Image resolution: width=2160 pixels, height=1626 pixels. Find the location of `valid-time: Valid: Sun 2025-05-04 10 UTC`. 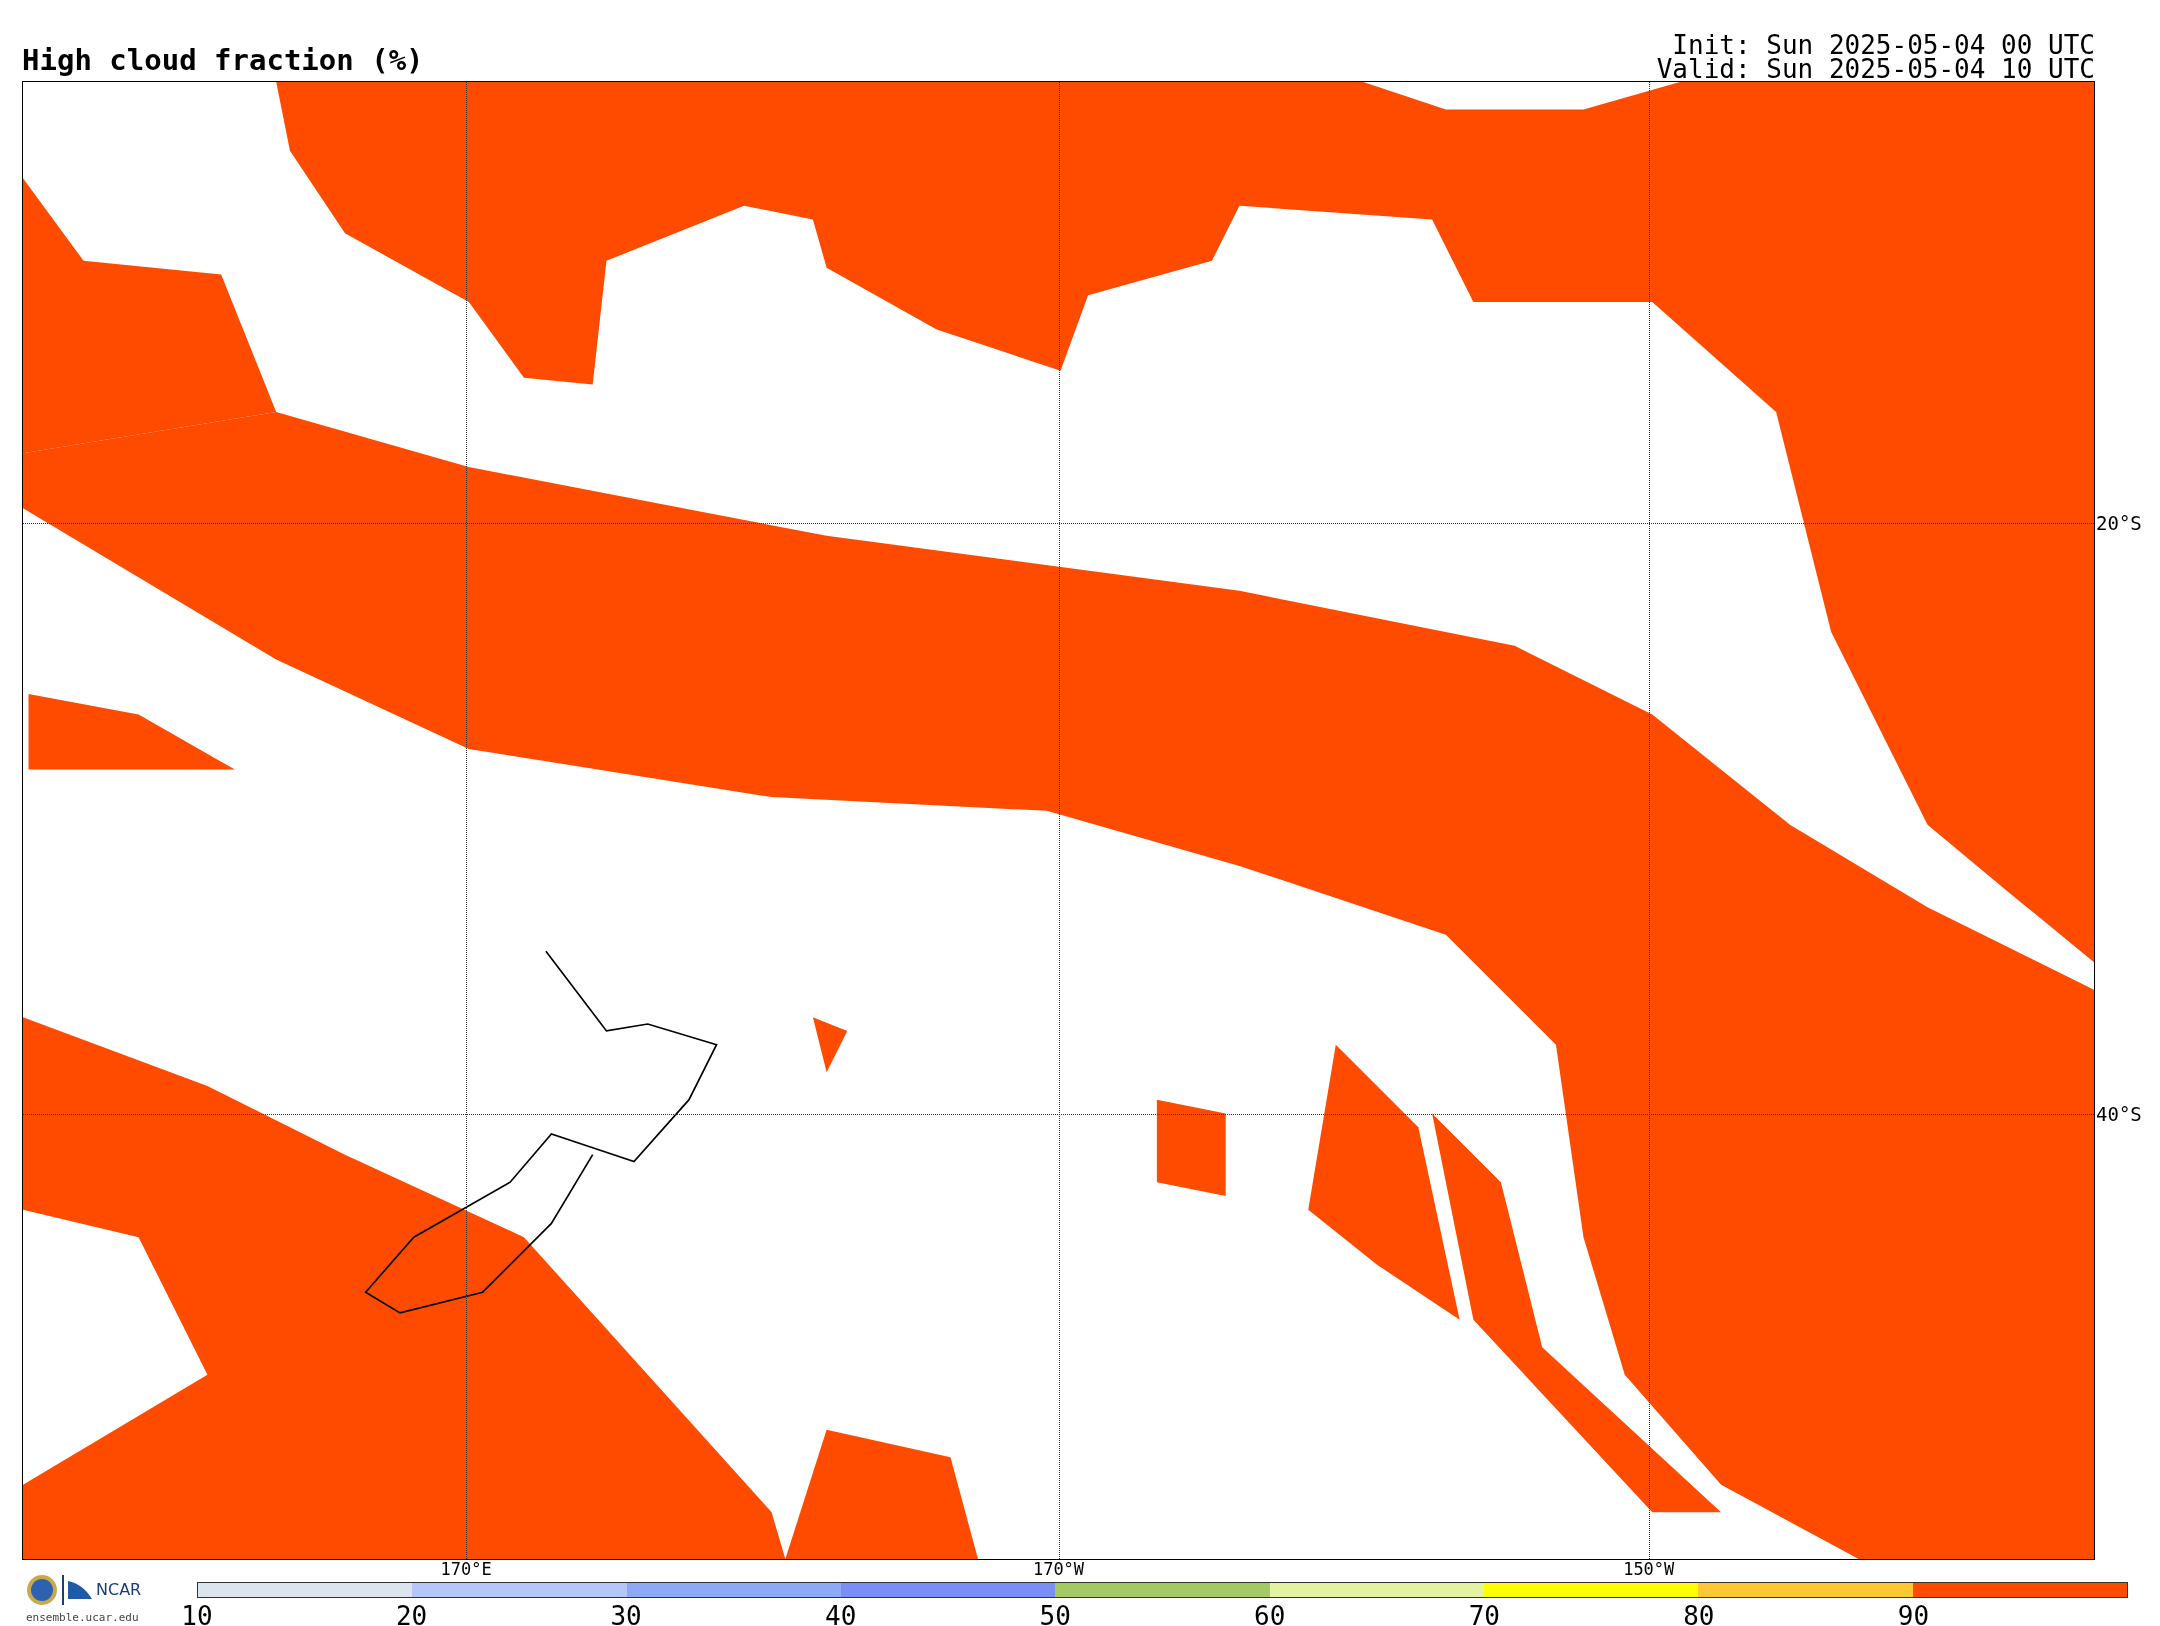

valid-time: Valid: Sun 2025-05-04 10 UTC is located at coordinates (1875, 68).